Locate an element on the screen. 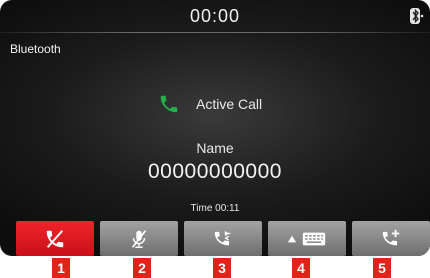 This screenshot has width=430, height=278. end-call-icon is located at coordinates (55, 238).